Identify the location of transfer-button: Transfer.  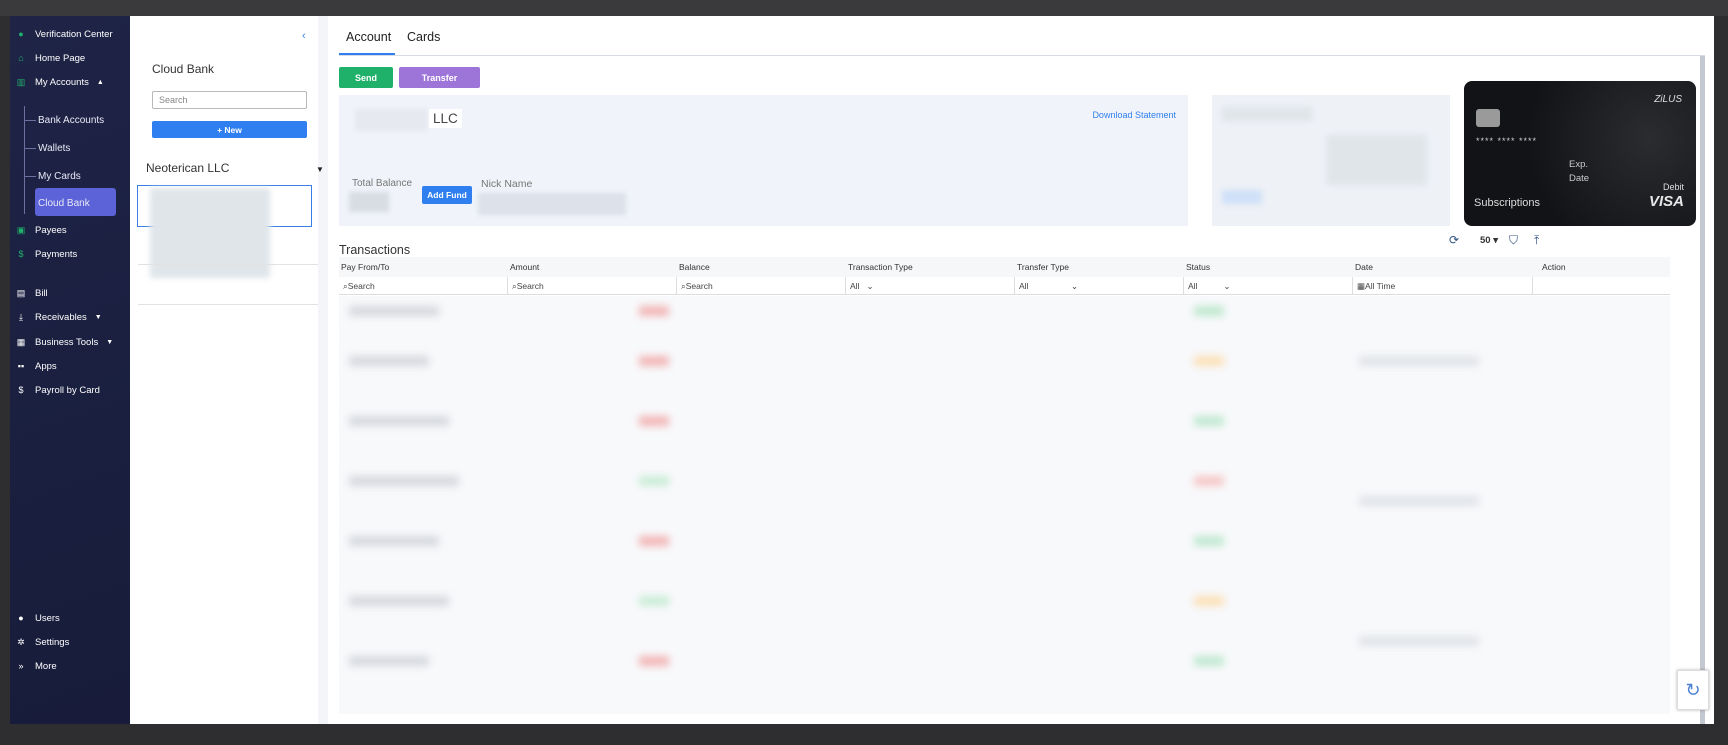
(439, 77).